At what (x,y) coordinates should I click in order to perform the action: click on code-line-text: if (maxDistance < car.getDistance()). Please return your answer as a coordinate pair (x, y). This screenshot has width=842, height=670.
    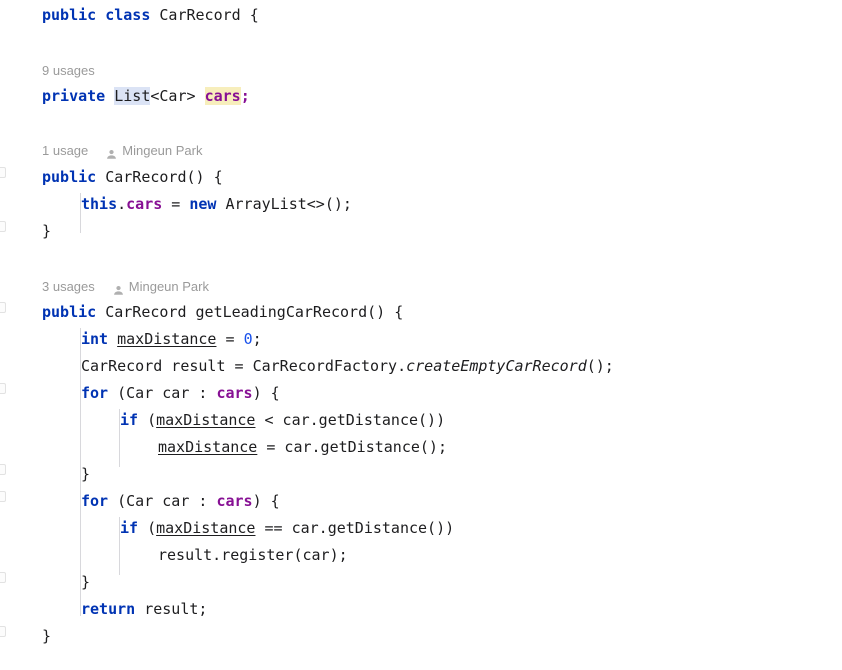
    Looking at the image, I should click on (282, 420).